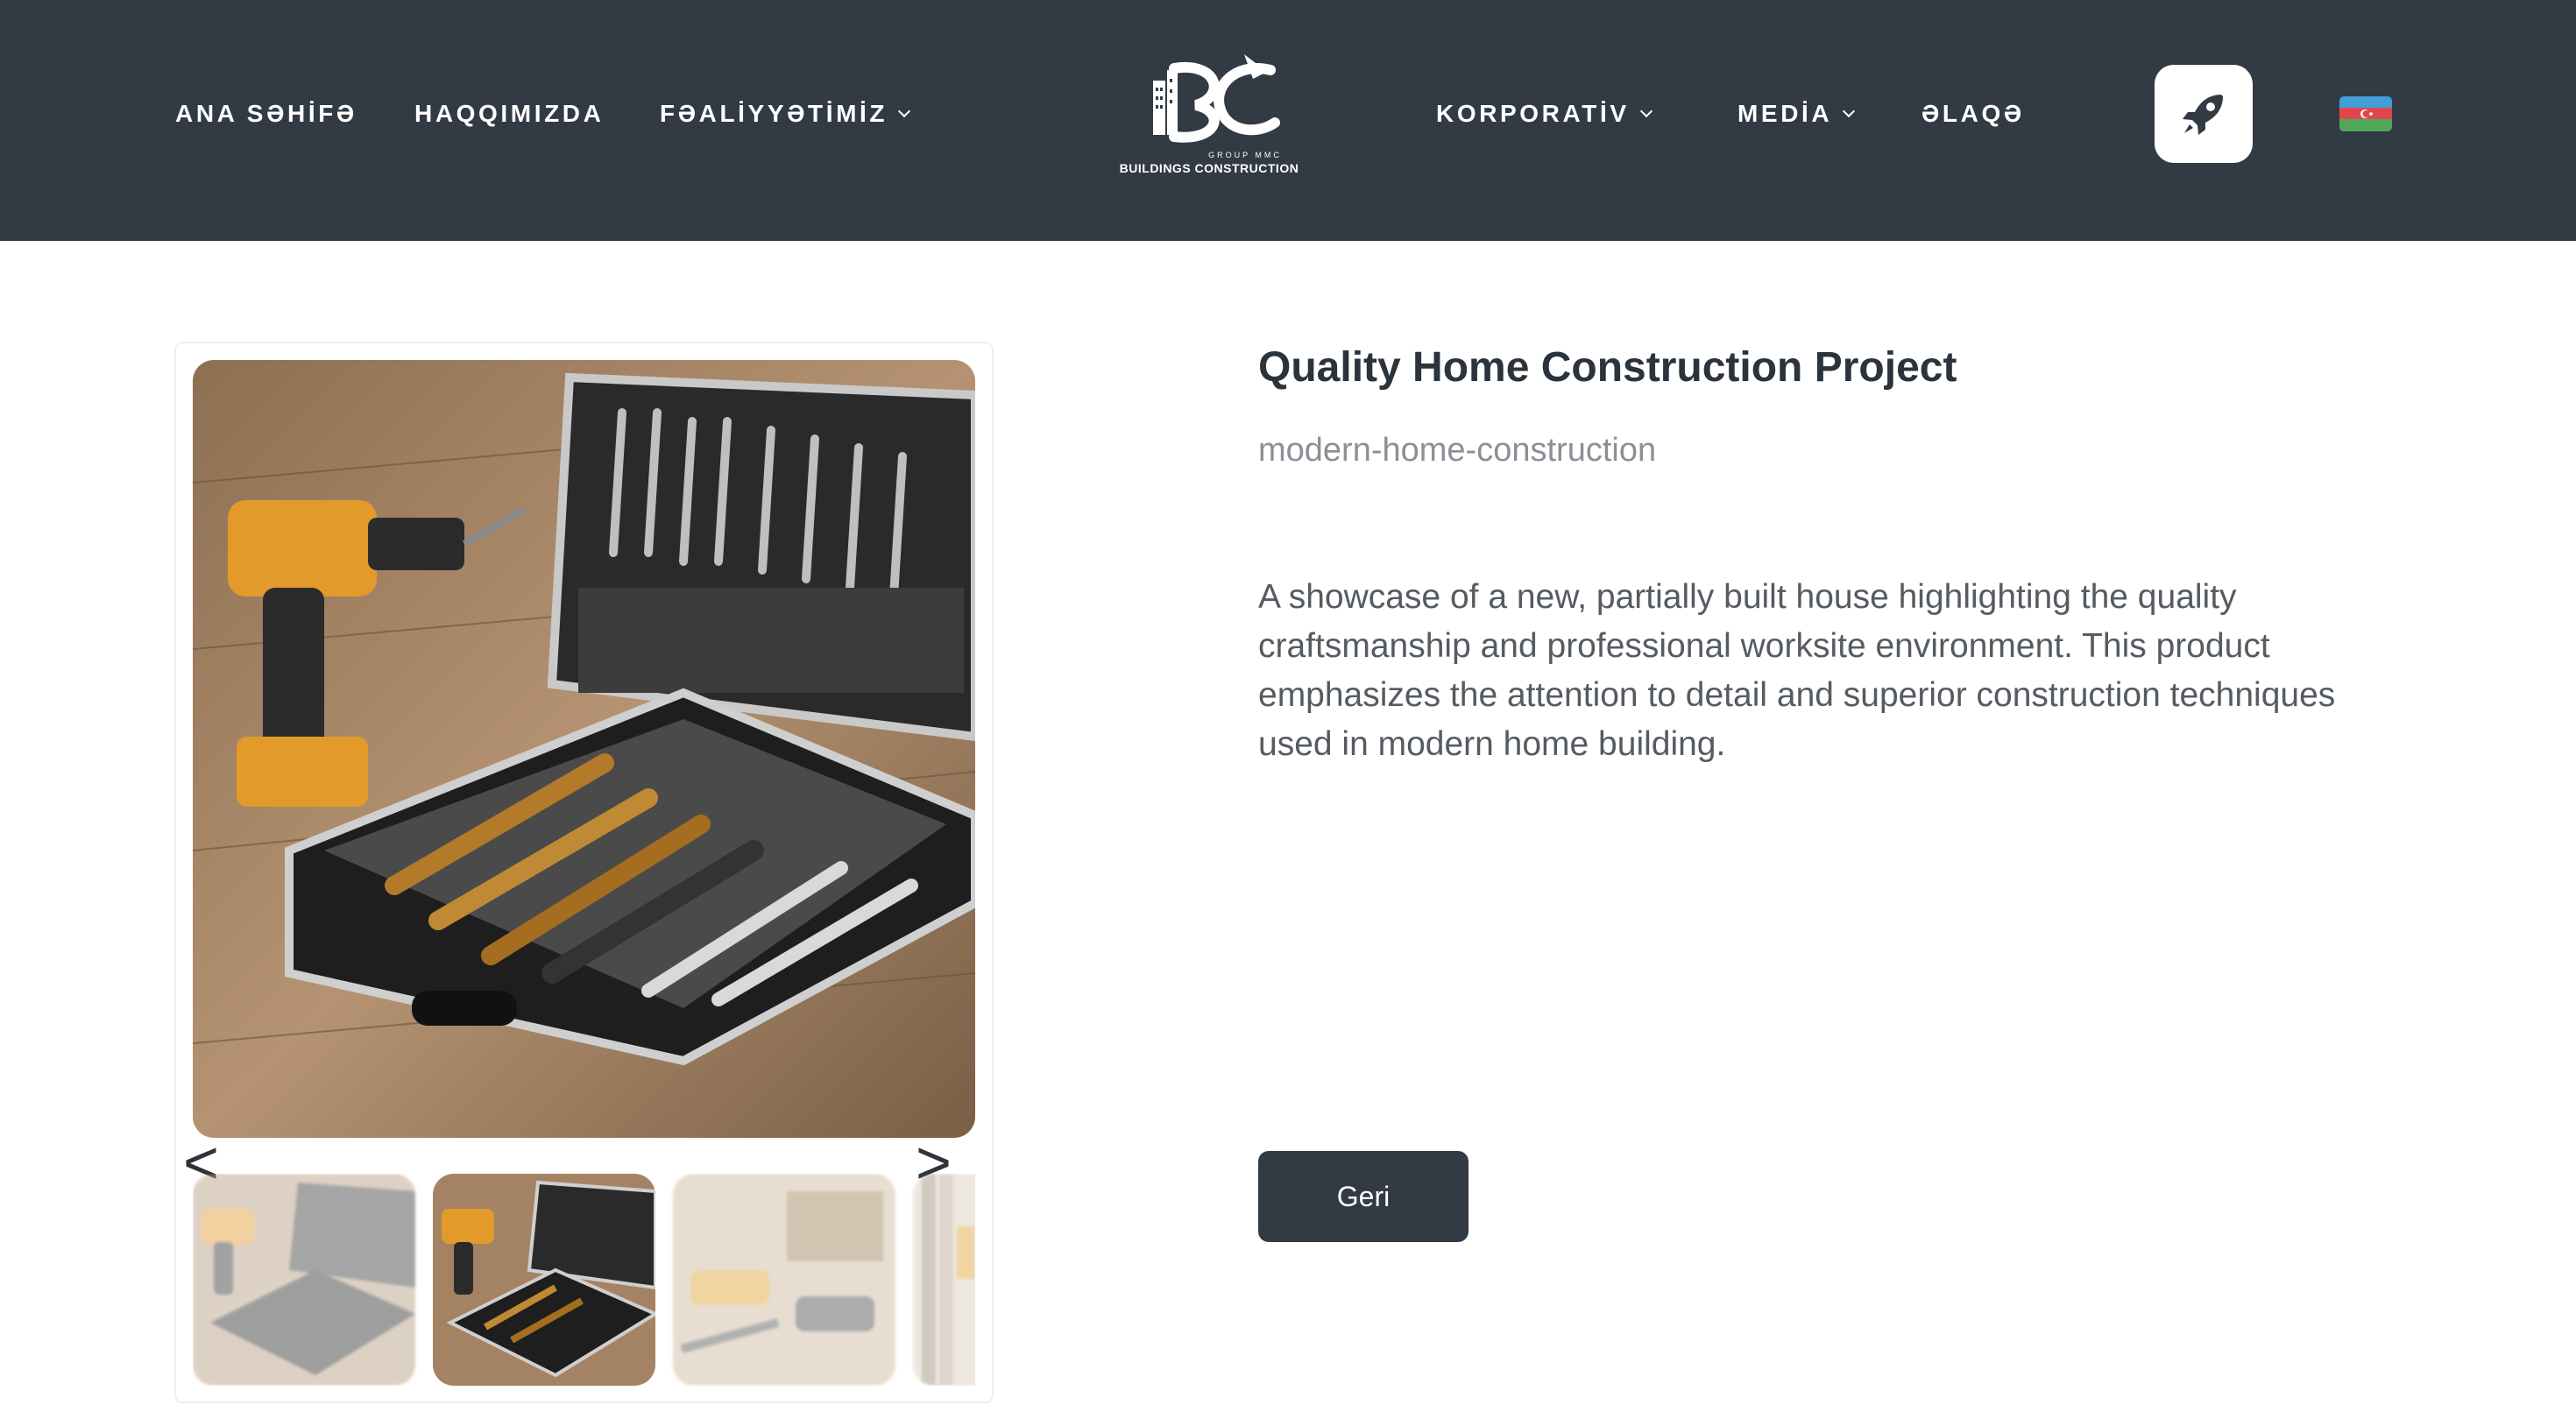 The width and height of the screenshot is (2576, 1419). I want to click on nav-corporate: KORPORATİV, so click(1544, 114).